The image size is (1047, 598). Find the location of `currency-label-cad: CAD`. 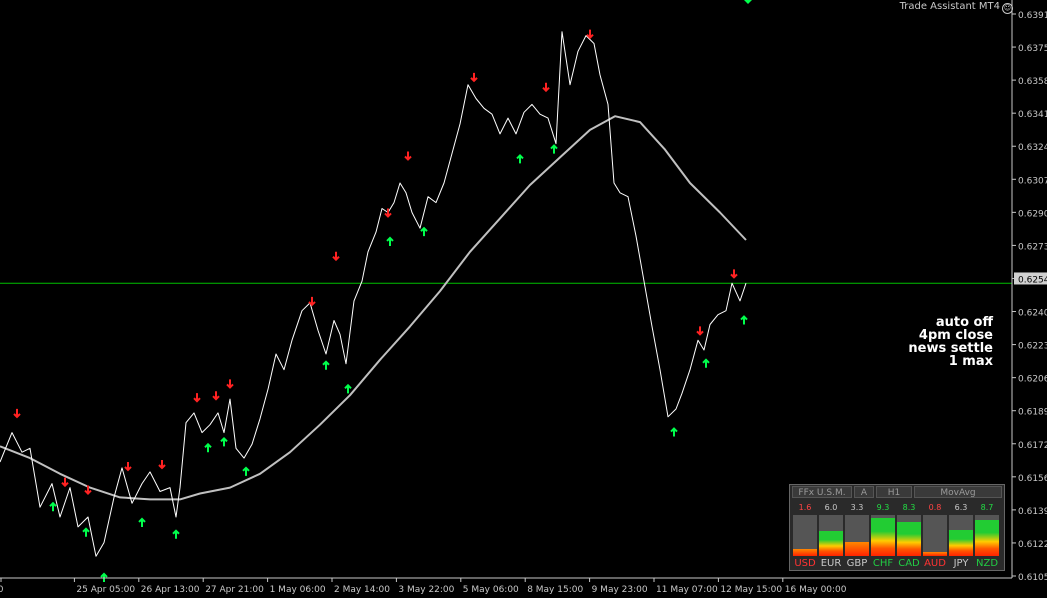

currency-label-cad: CAD is located at coordinates (909, 563).